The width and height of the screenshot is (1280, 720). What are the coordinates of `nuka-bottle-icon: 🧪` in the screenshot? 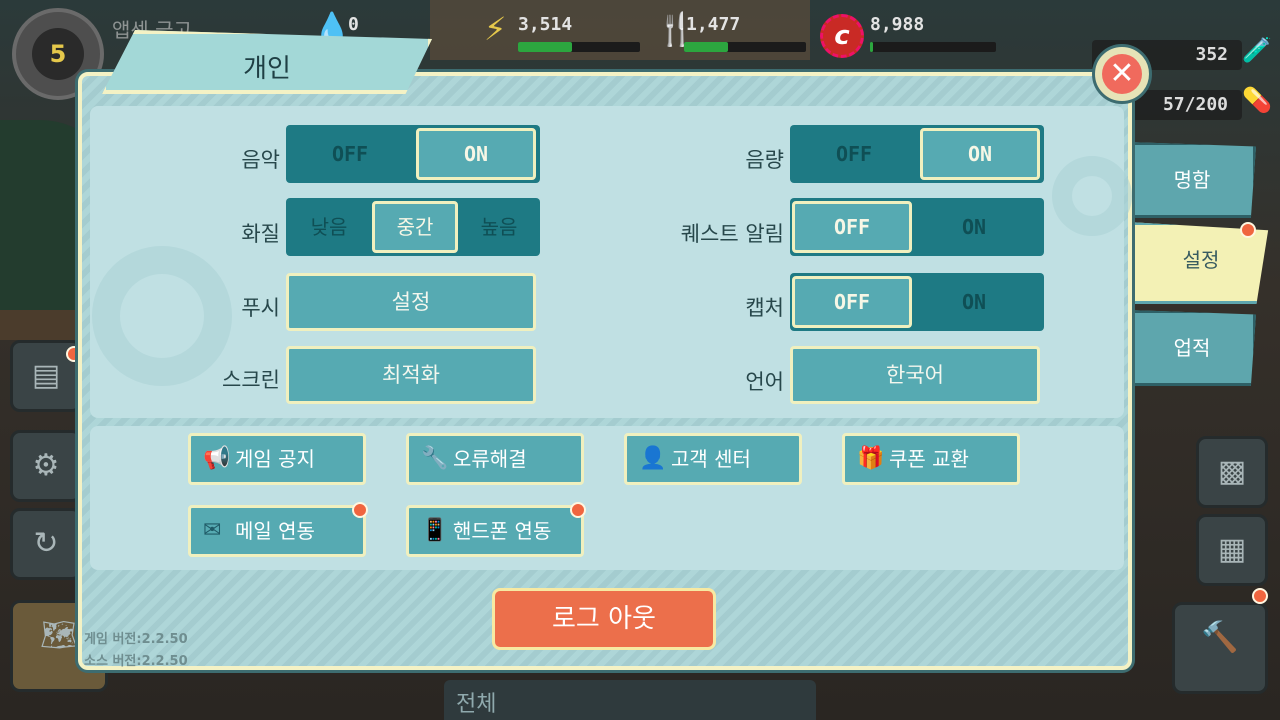 It's located at (1257, 50).